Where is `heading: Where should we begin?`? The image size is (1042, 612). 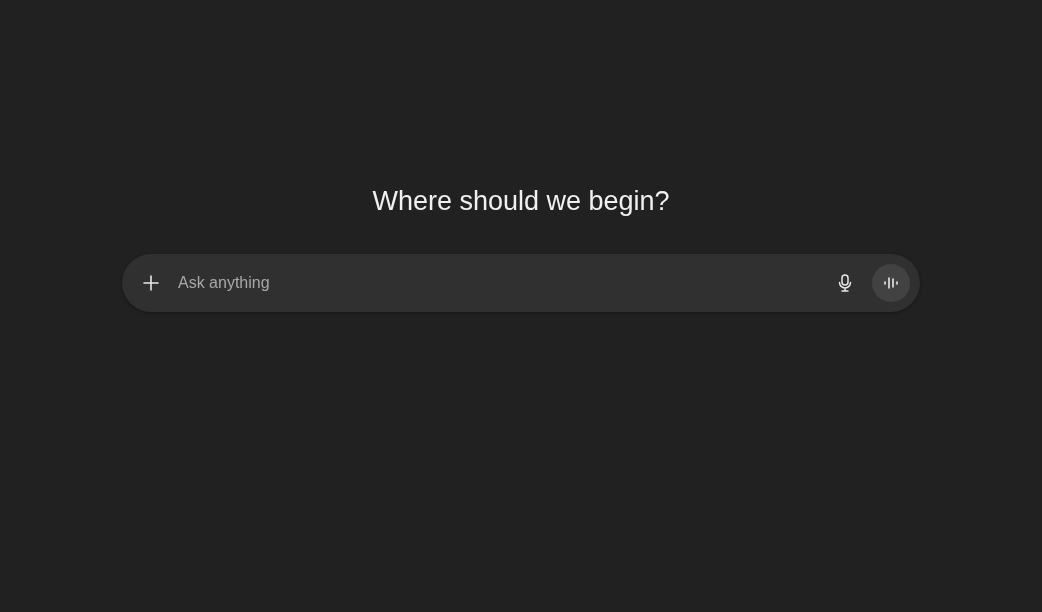
heading: Where should we begin? is located at coordinates (521, 201).